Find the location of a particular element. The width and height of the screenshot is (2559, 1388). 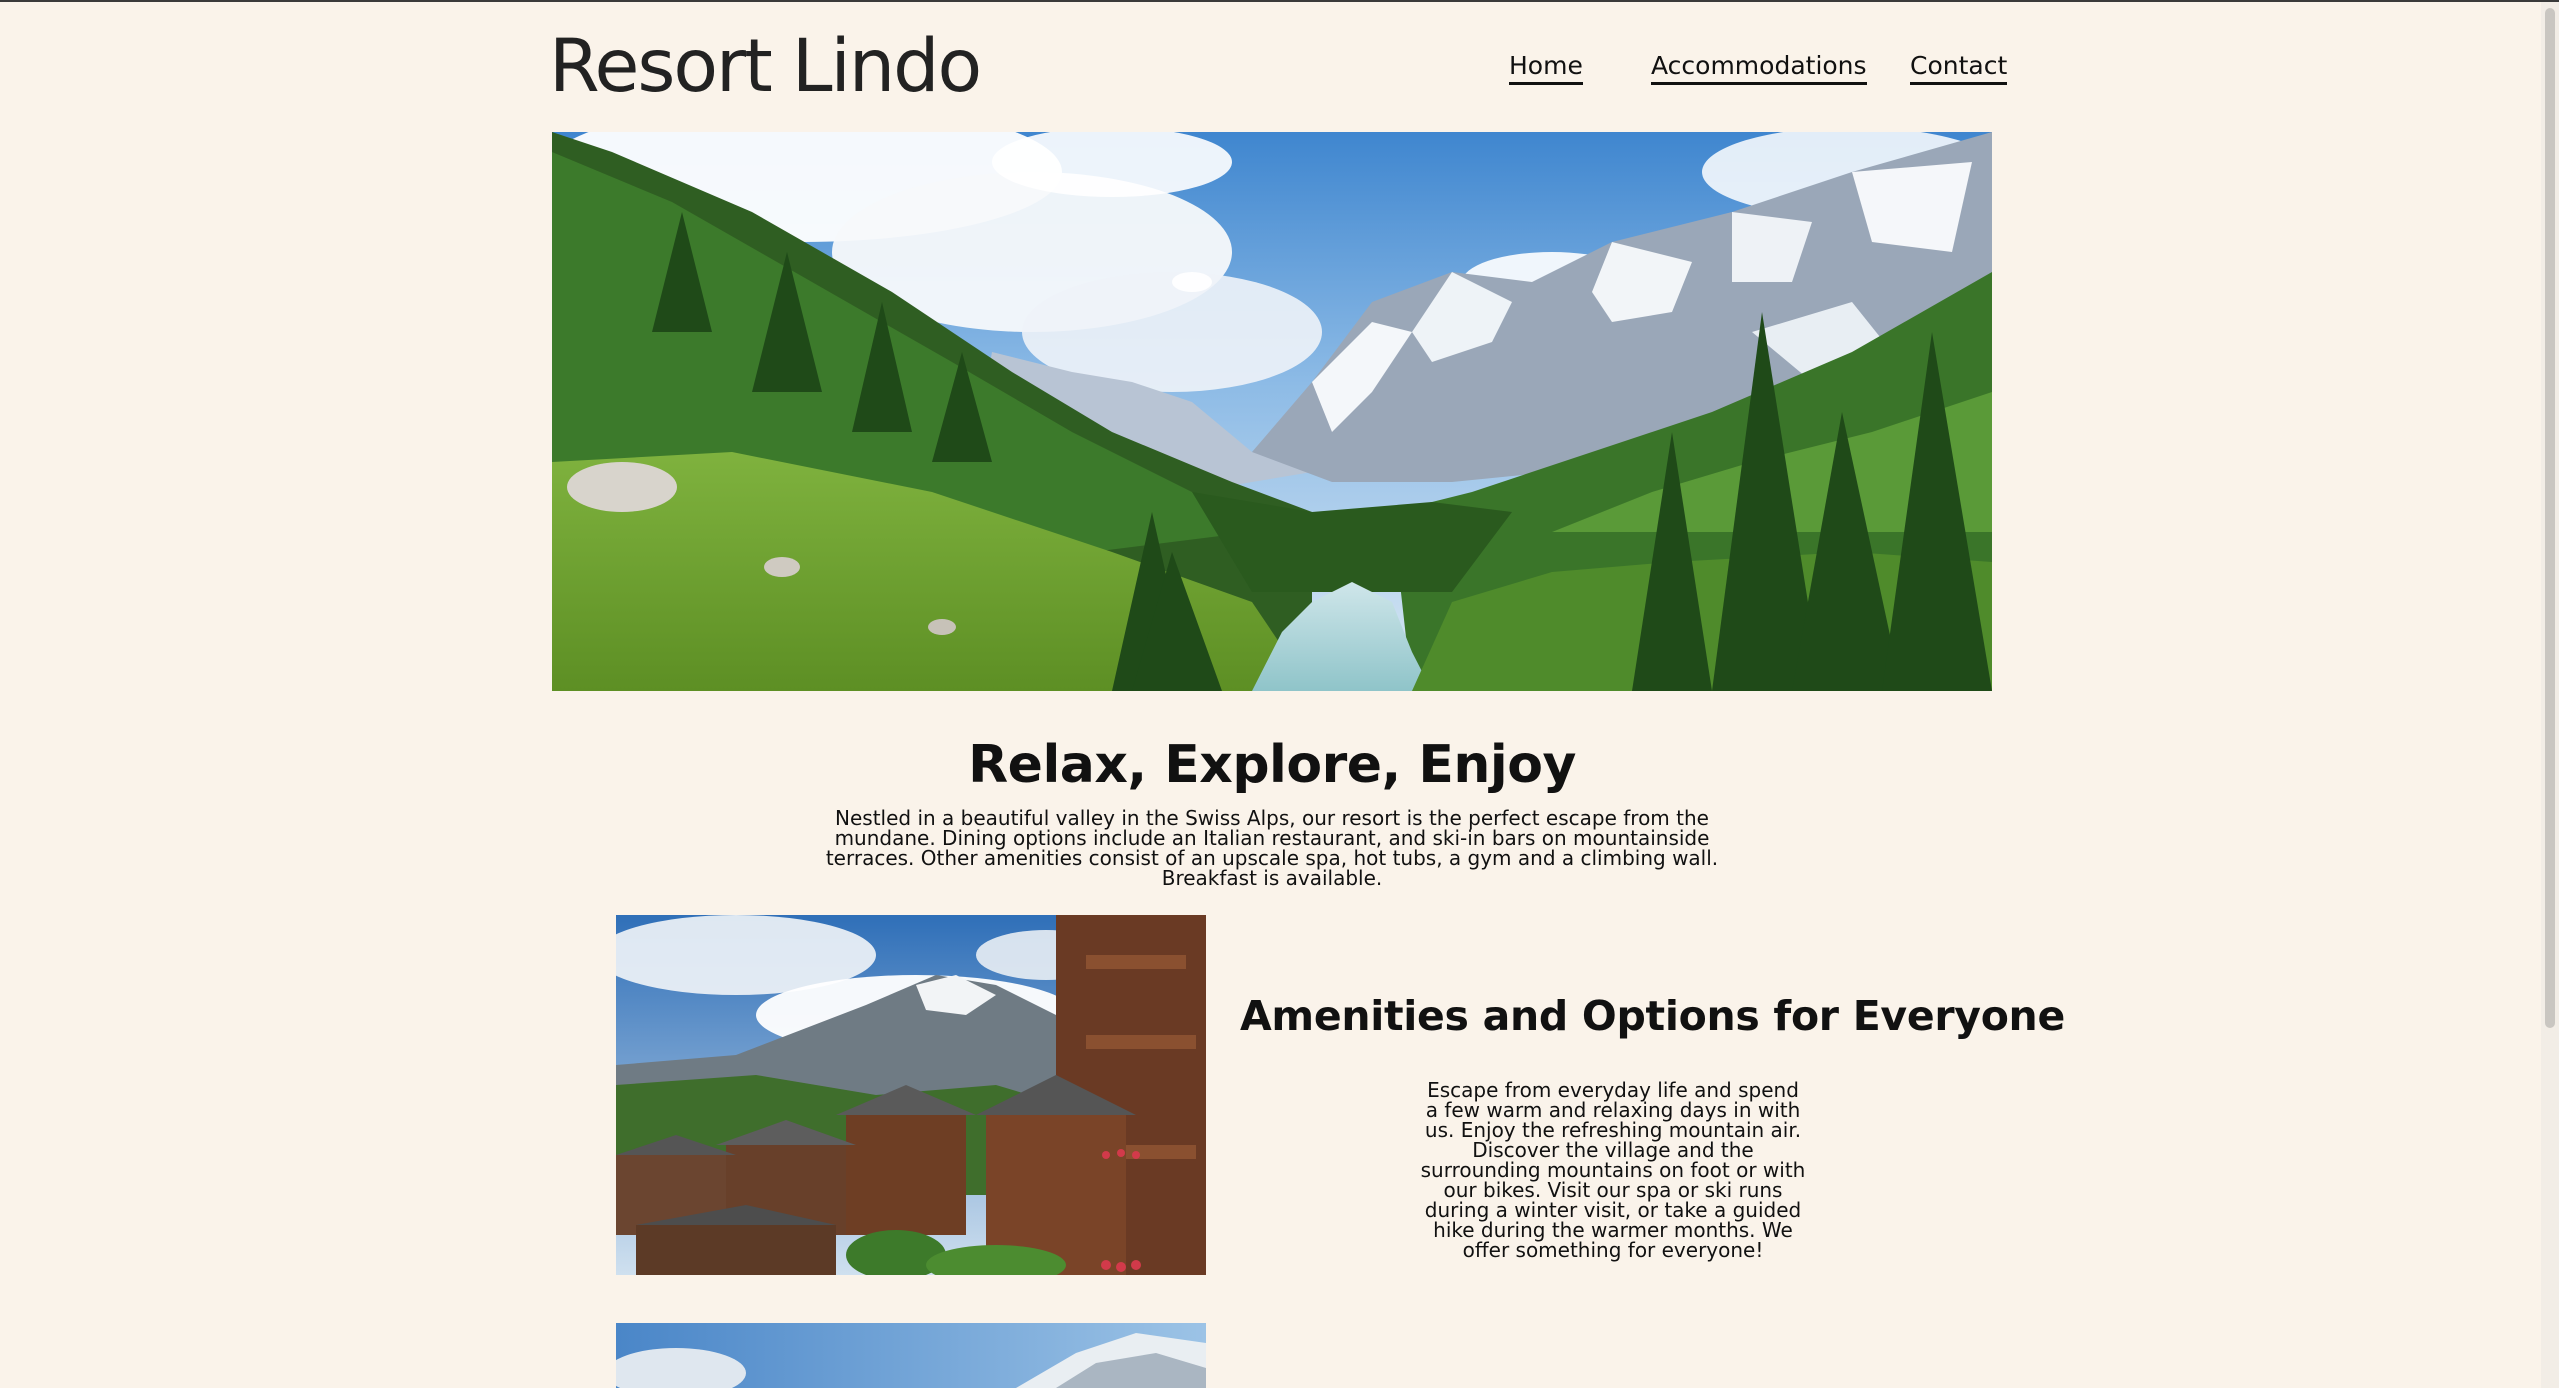

scrollbar-thumb is located at coordinates (2550, 518).